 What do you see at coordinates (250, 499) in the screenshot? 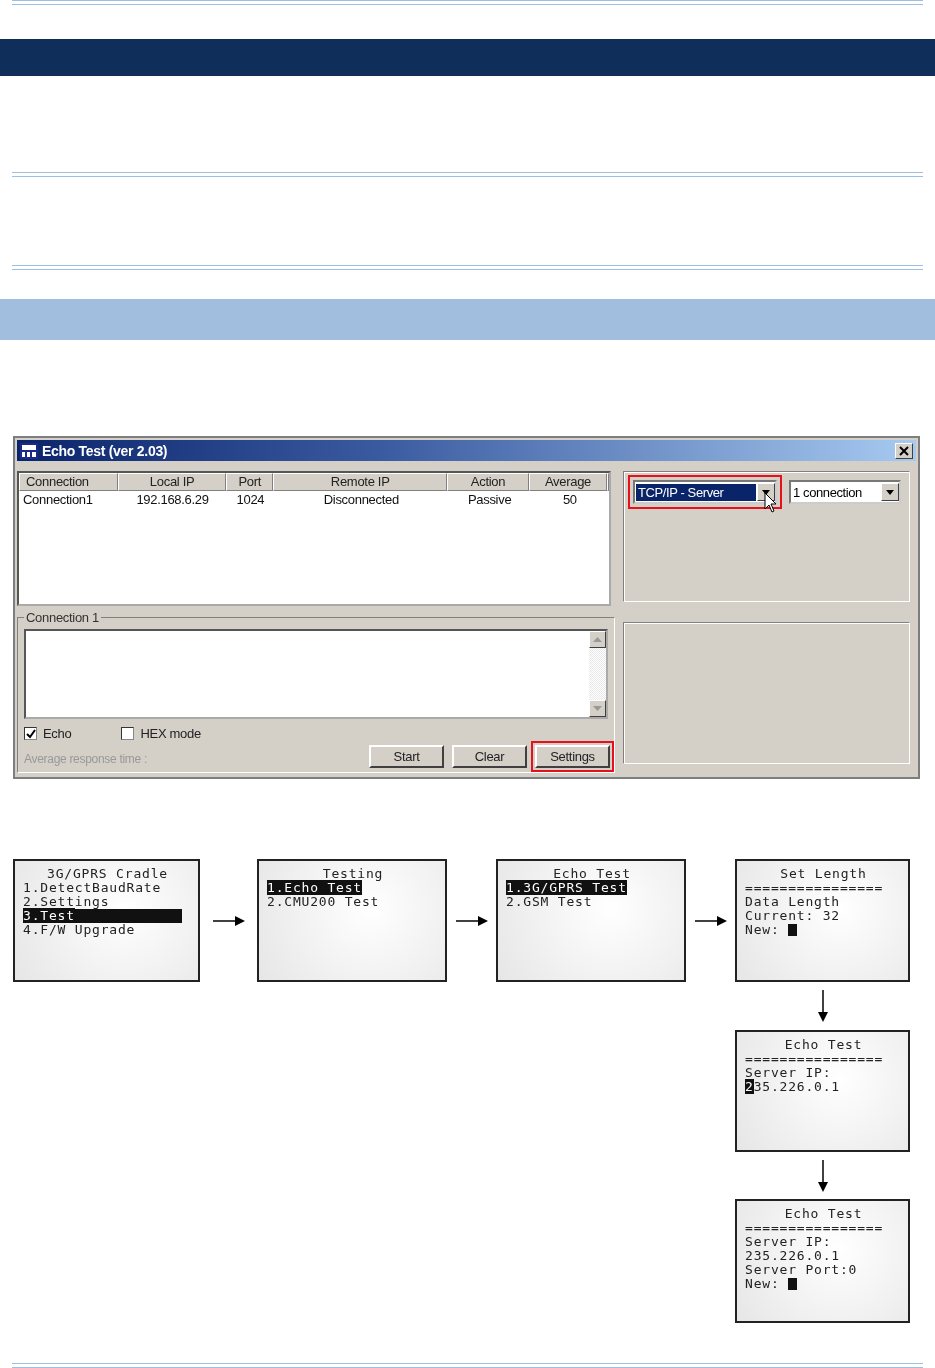
I see `table-cell-text: 1024` at bounding box center [250, 499].